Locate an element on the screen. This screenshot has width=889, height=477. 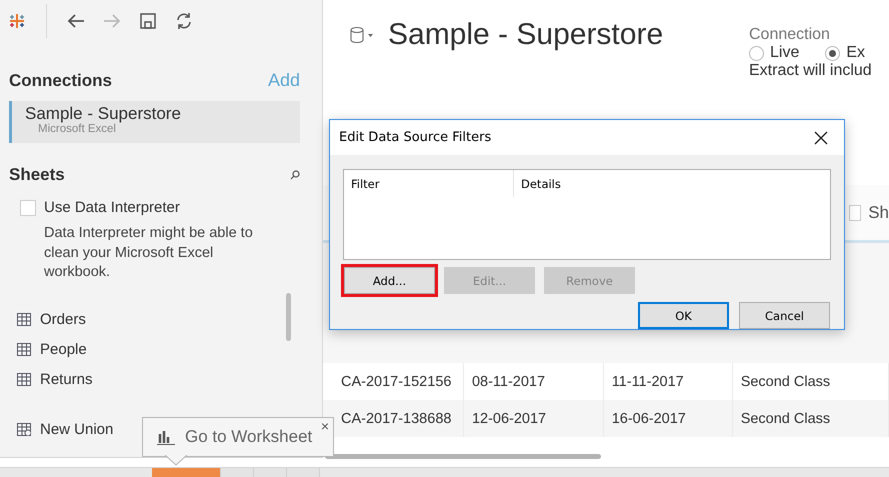
union-icon is located at coordinates (24, 429).